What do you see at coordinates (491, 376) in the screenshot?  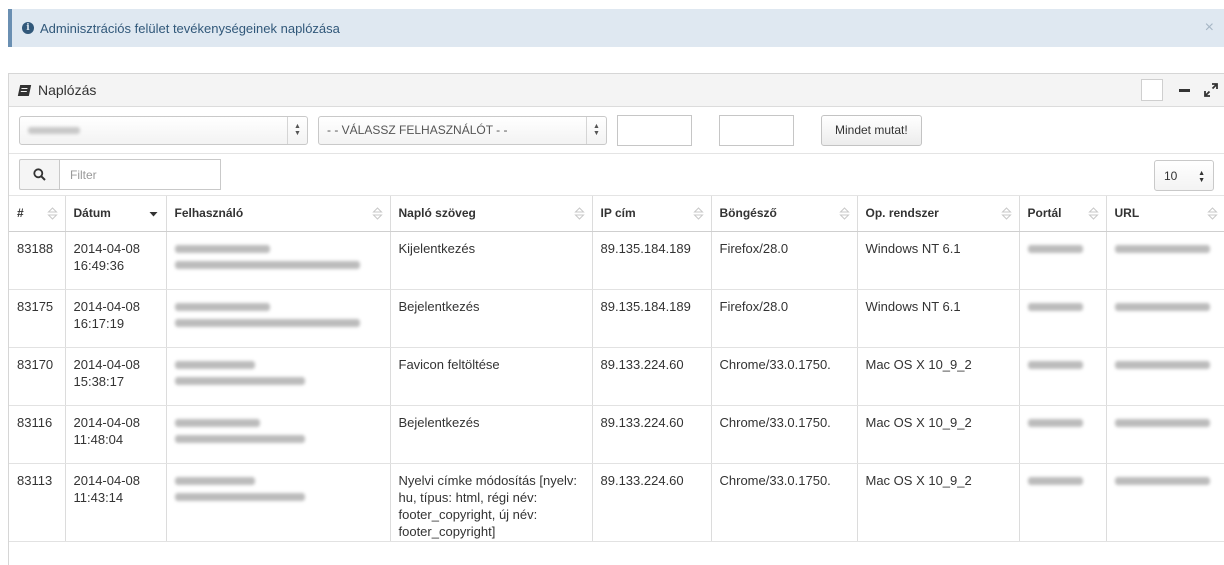 I see `cell-log-text: Favicon feltöltése` at bounding box center [491, 376].